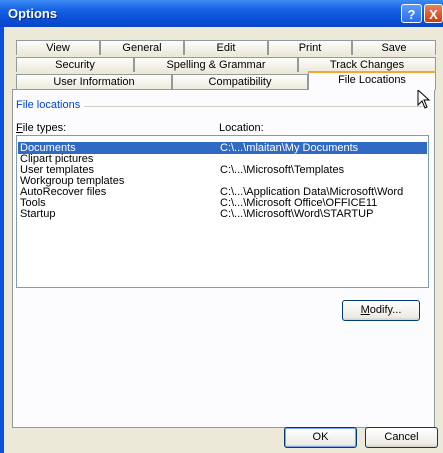 This screenshot has height=453, width=443. I want to click on close-button: X, so click(433, 13).